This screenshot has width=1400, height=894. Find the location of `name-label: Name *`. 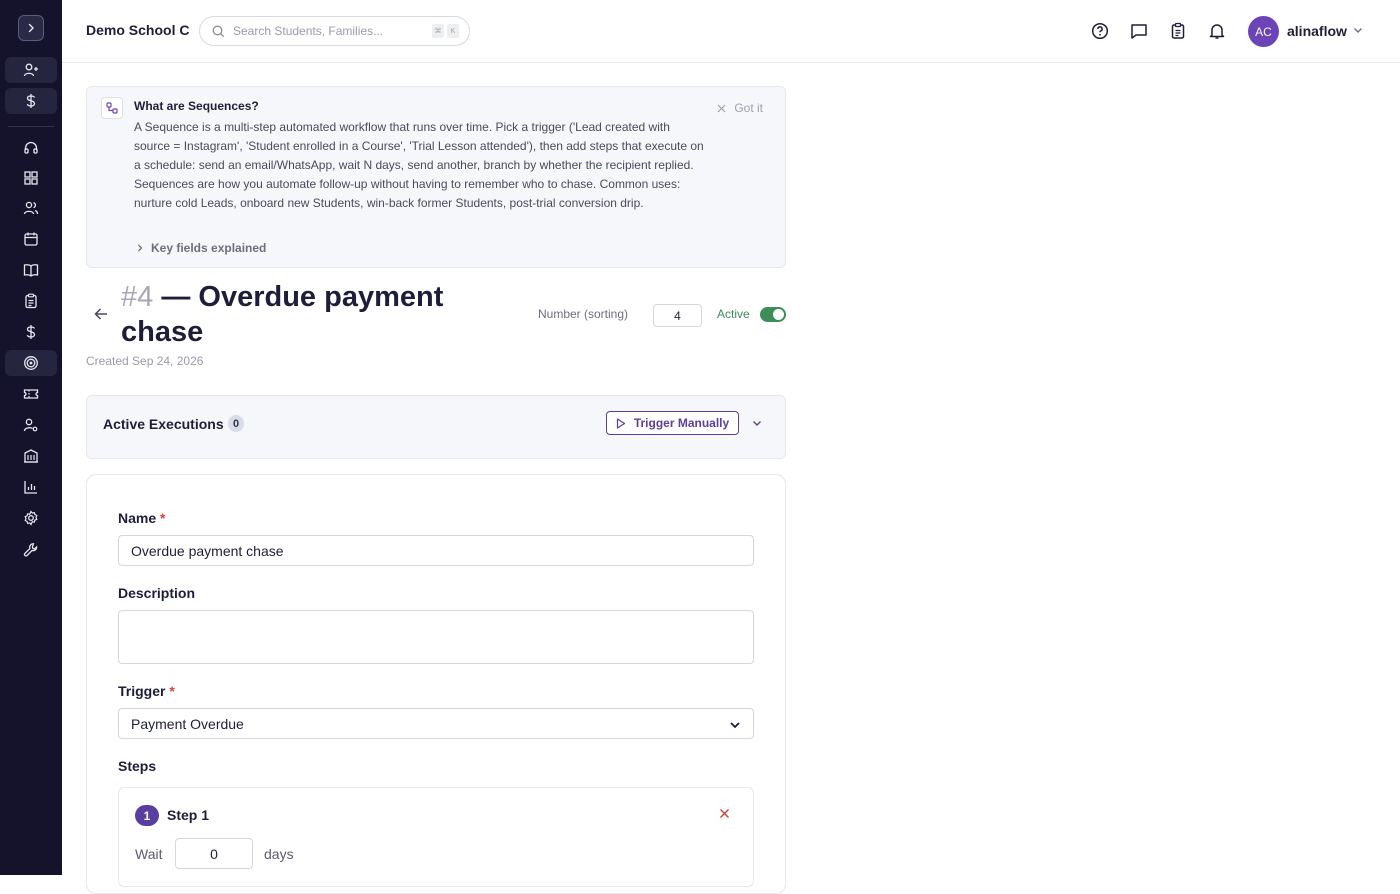

name-label: Name * is located at coordinates (142, 518).